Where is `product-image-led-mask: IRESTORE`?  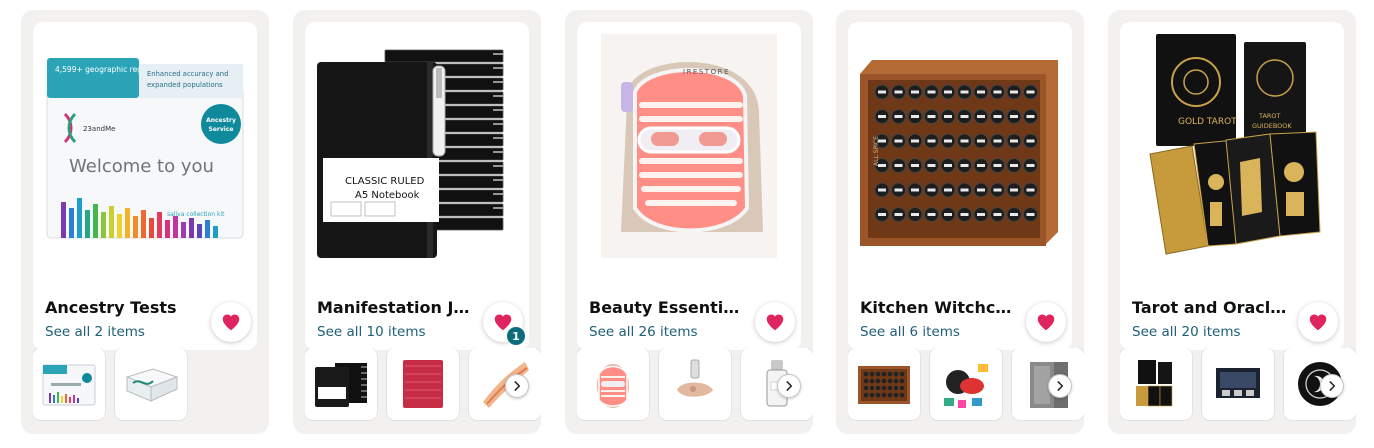
product-image-led-mask: IRESTORE is located at coordinates (689, 146).